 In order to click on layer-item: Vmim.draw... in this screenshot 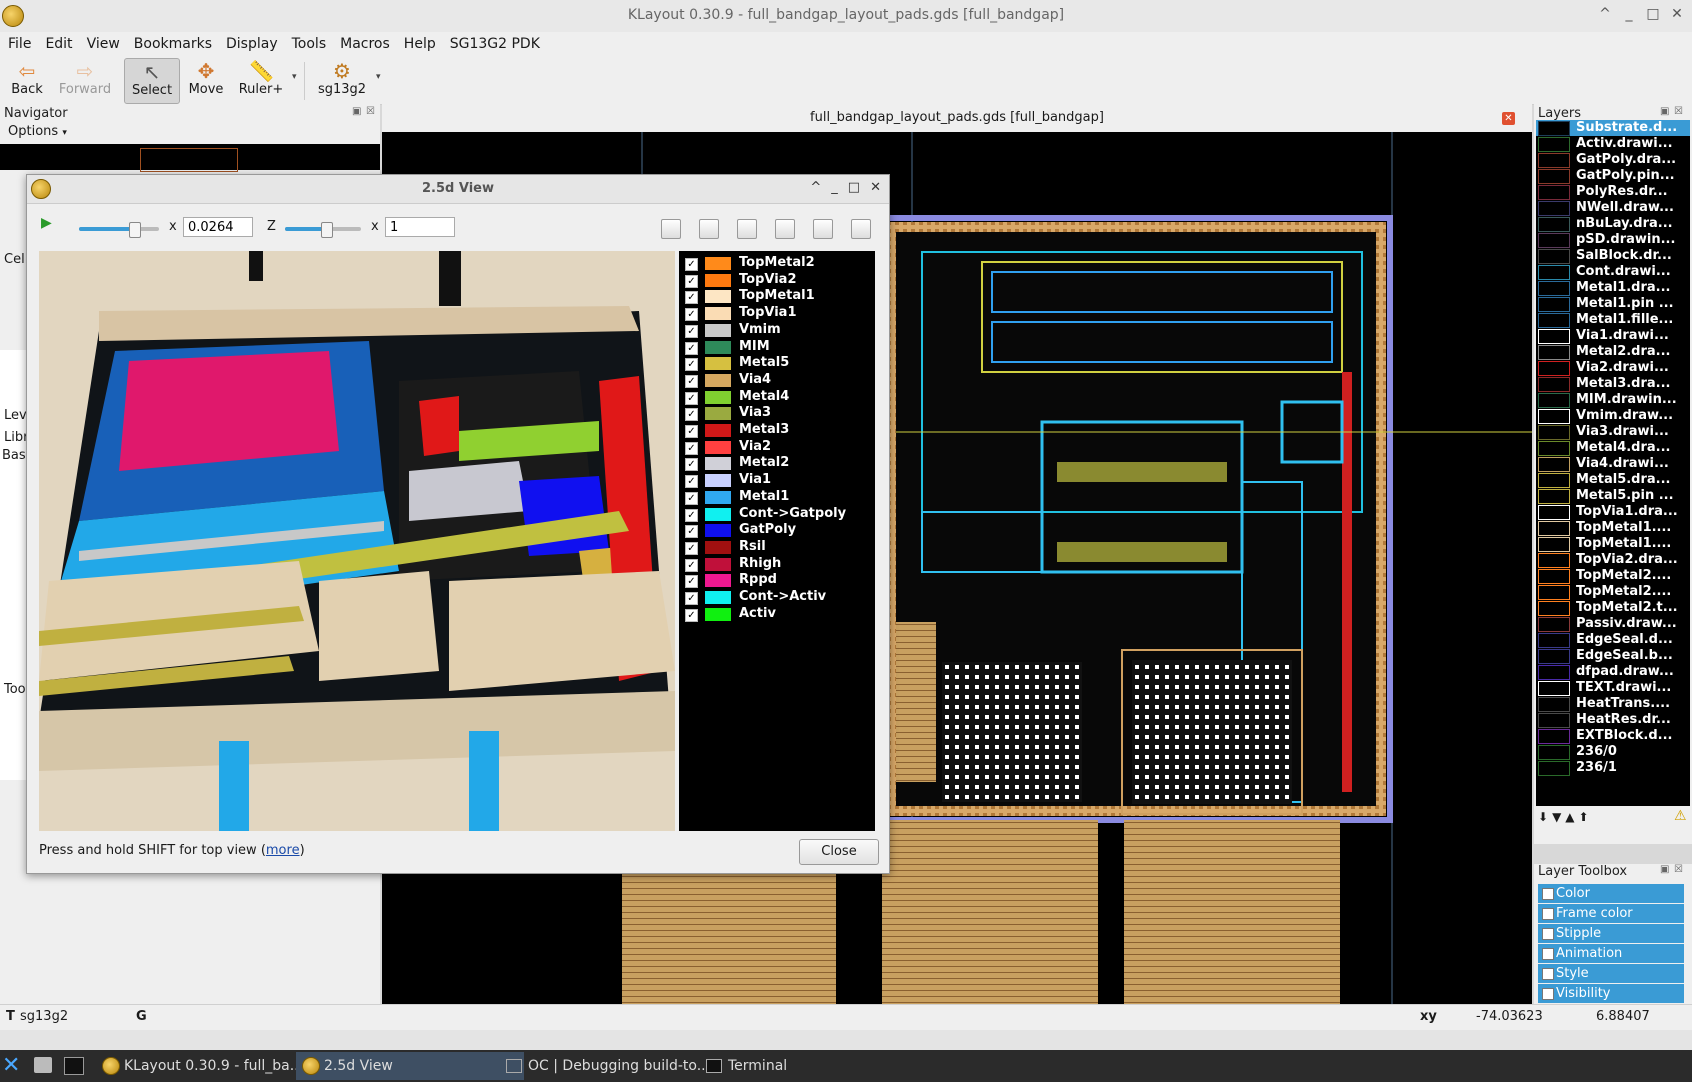, I will do `click(1611, 416)`.